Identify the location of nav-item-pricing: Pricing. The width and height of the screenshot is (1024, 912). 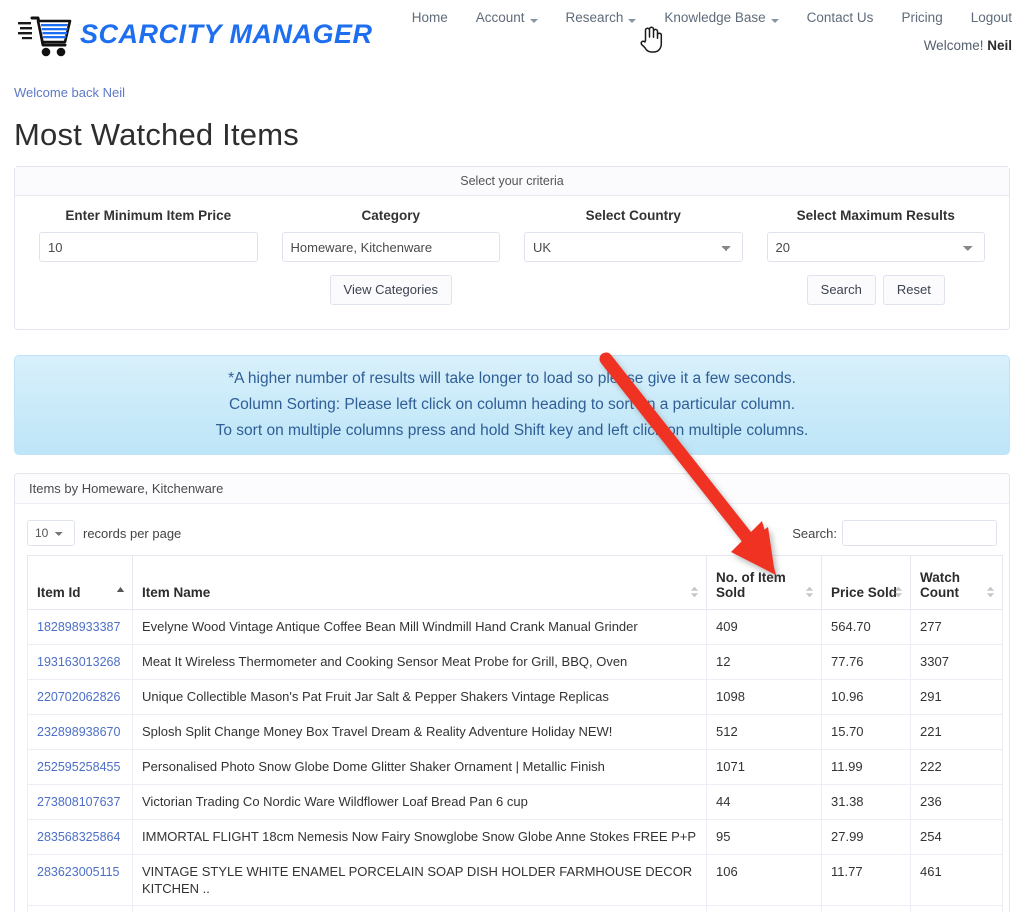
(921, 18).